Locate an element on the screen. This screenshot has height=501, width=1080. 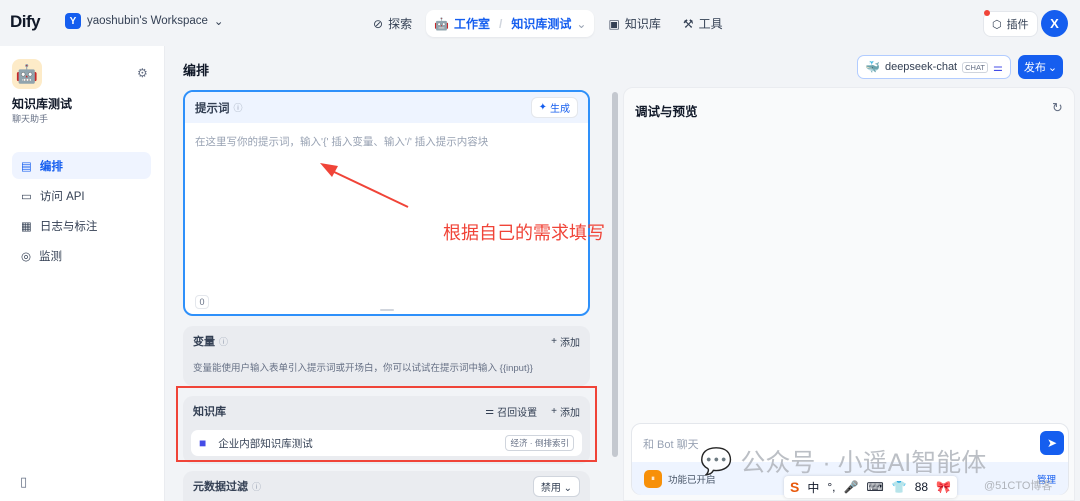
model-mode-badge: CHAT is located at coordinates (975, 67).